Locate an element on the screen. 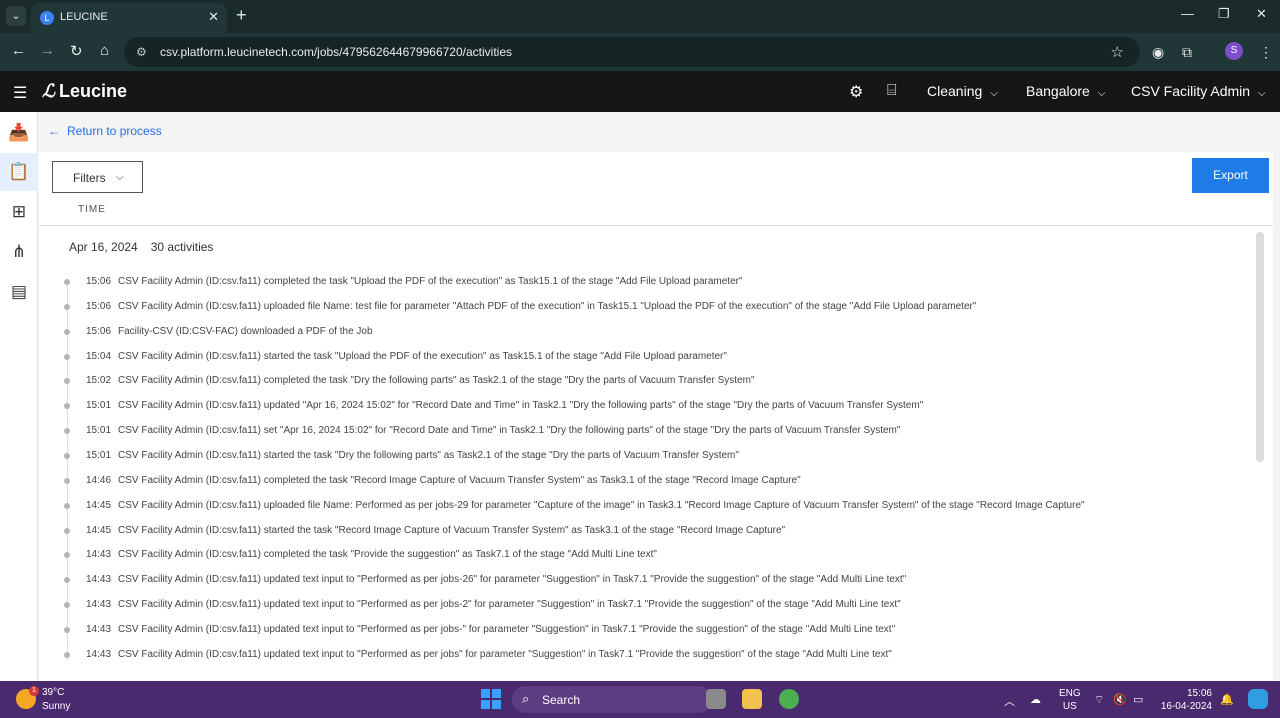 This screenshot has height=718, width=1280. file-explorer-icon is located at coordinates (752, 699).